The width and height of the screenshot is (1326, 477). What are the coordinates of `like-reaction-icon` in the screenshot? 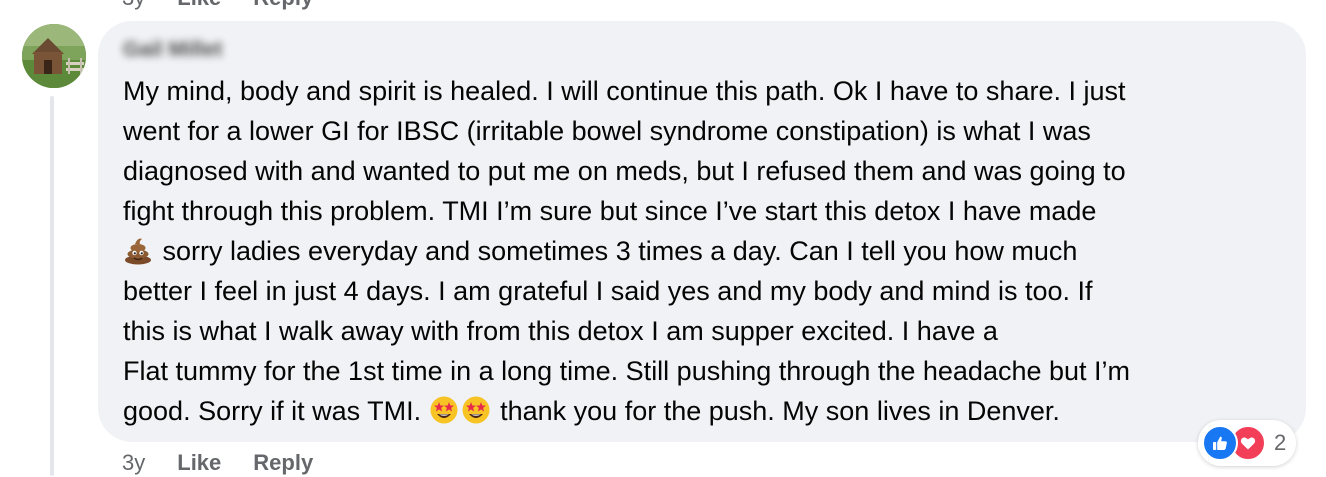 It's located at (1220, 443).